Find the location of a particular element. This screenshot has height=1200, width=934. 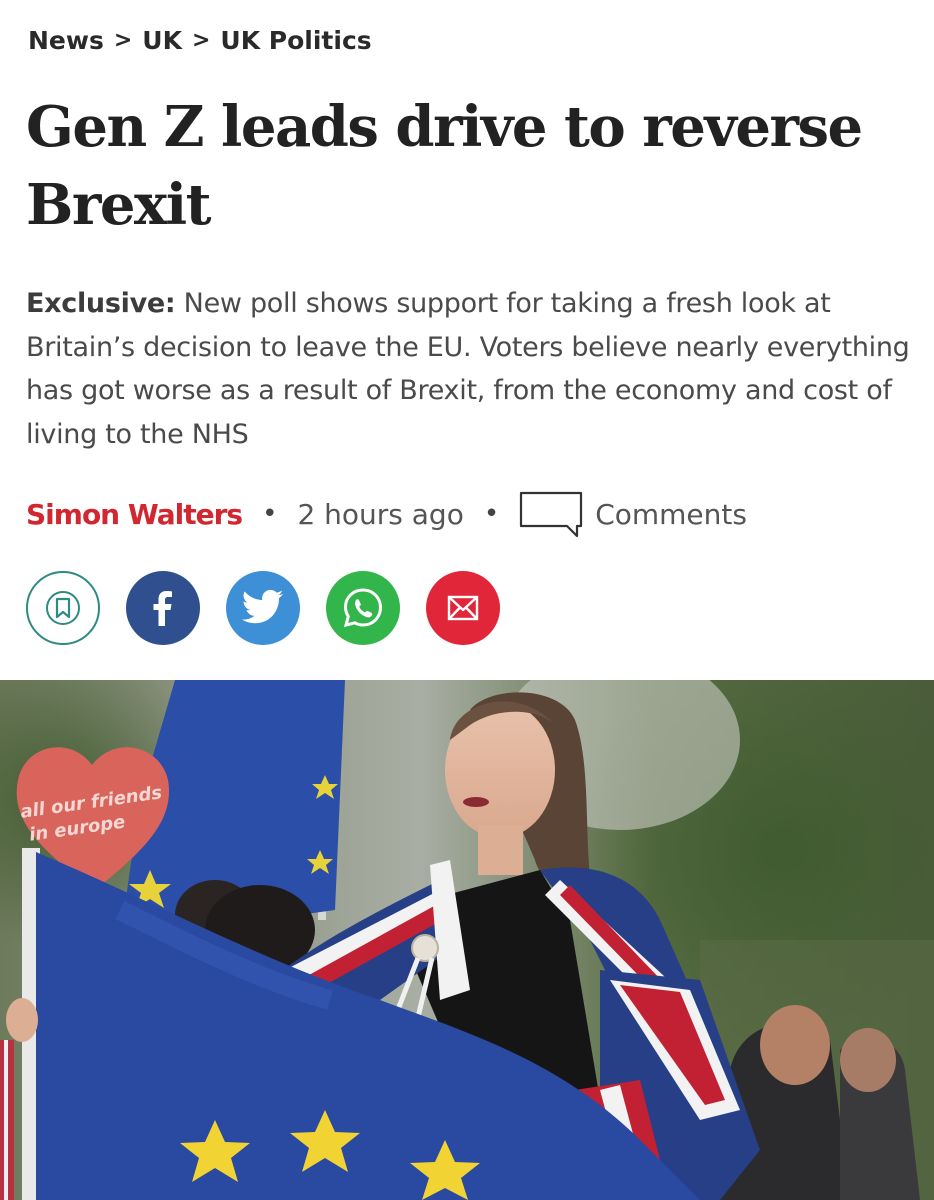

share-bar is located at coordinates (263, 608).